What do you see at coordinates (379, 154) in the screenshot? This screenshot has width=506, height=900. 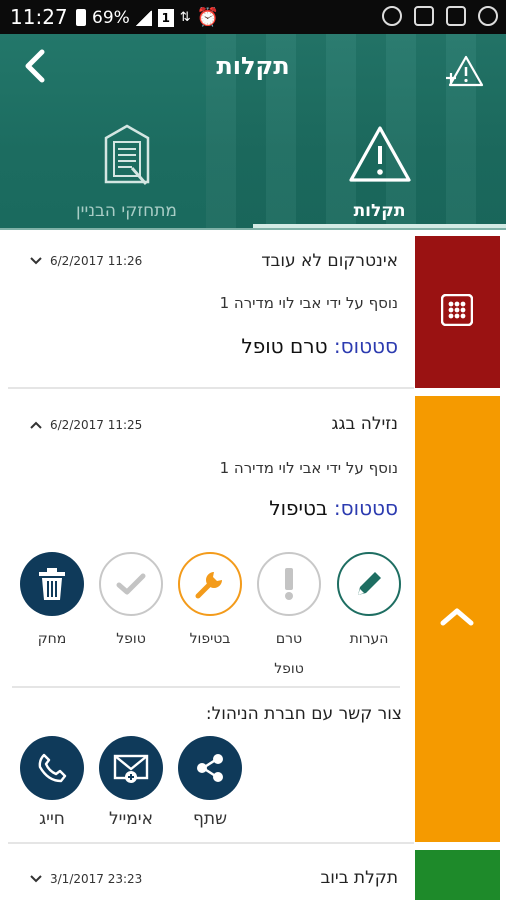 I see `warning-icon` at bounding box center [379, 154].